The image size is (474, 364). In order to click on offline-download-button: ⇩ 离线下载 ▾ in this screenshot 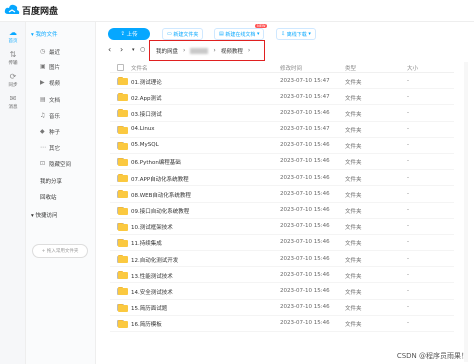, I will do `click(296, 34)`.